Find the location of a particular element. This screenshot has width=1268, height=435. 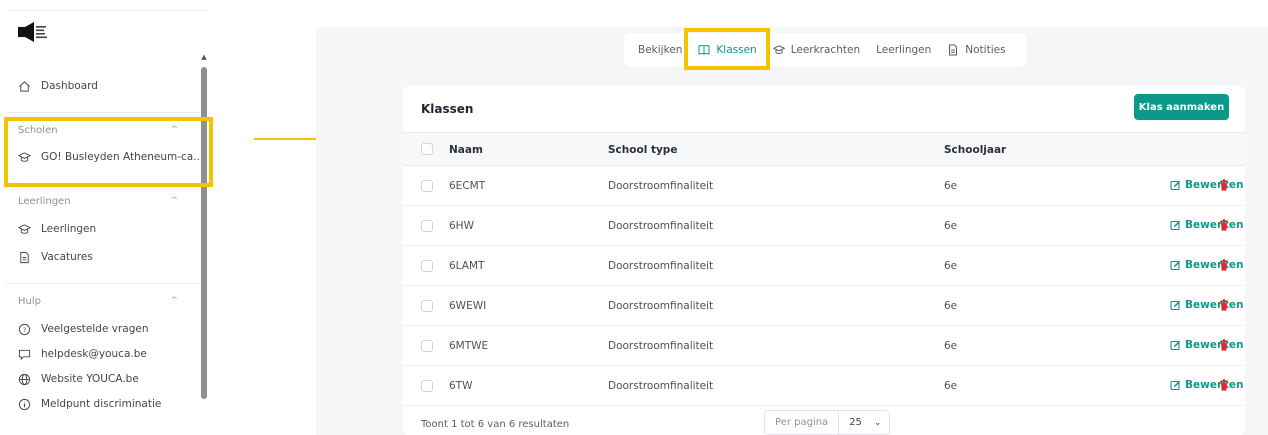

card-title: Klassen is located at coordinates (447, 109).